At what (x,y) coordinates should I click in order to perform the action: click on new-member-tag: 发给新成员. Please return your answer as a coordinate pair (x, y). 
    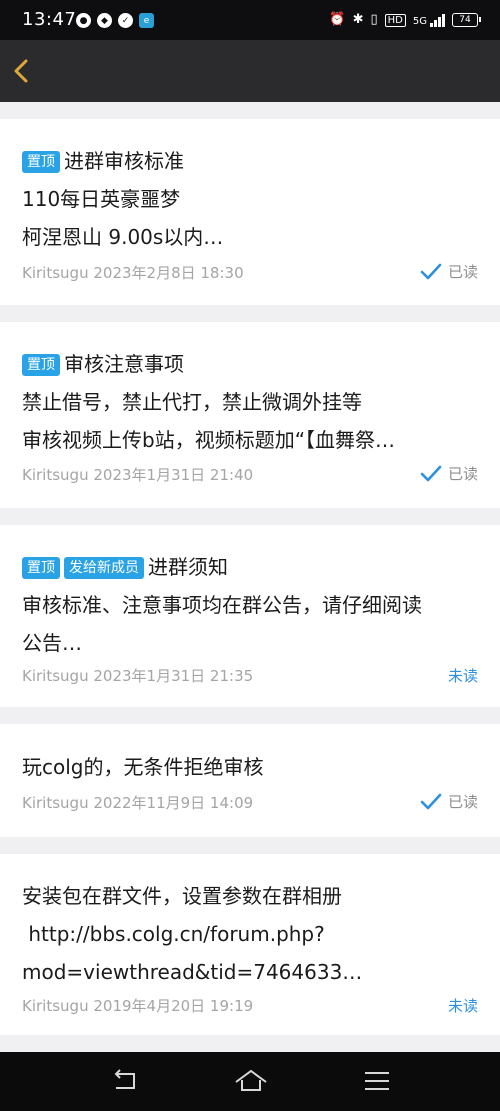
    Looking at the image, I should click on (104, 568).